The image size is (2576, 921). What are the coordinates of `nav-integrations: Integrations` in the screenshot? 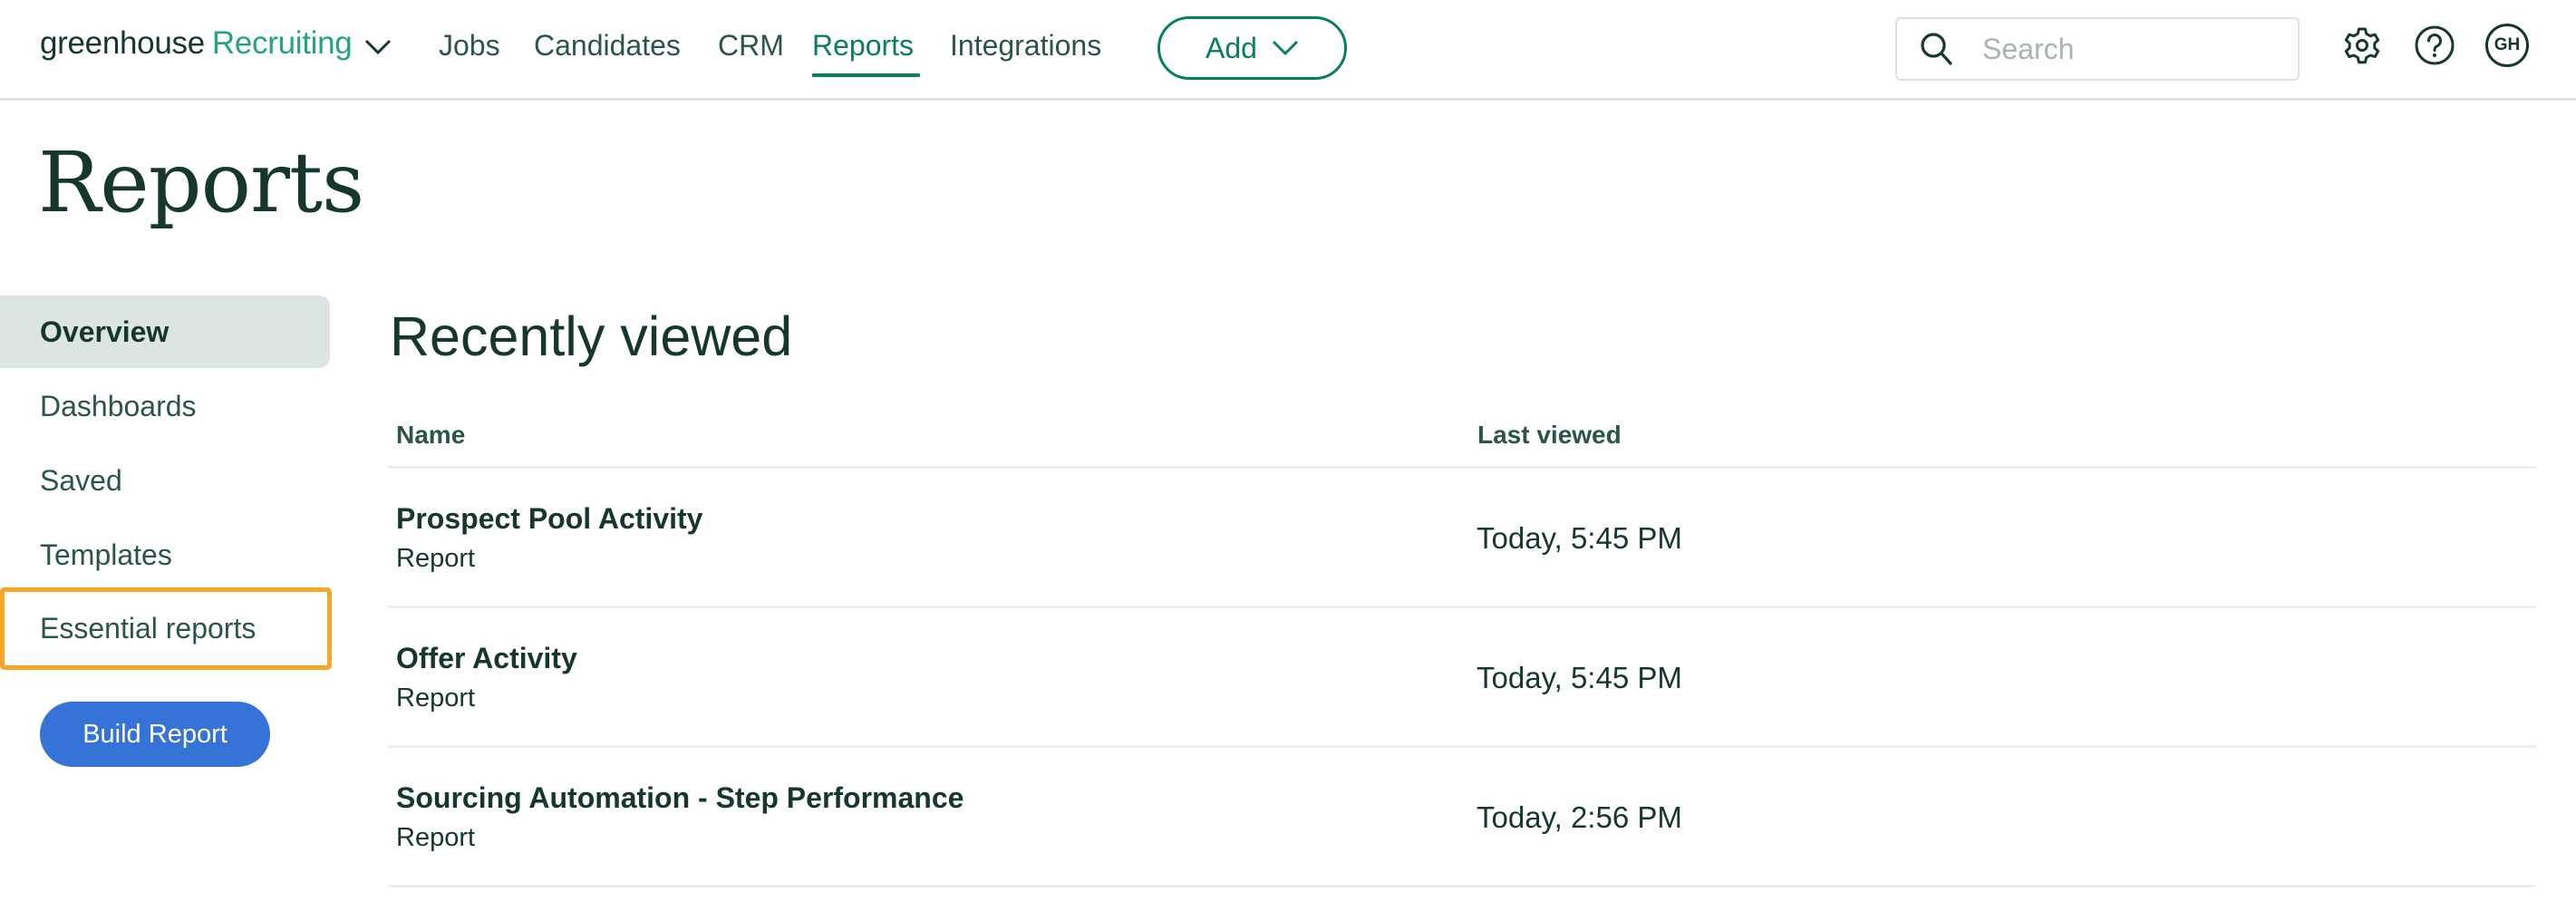 It's located at (1025, 46).